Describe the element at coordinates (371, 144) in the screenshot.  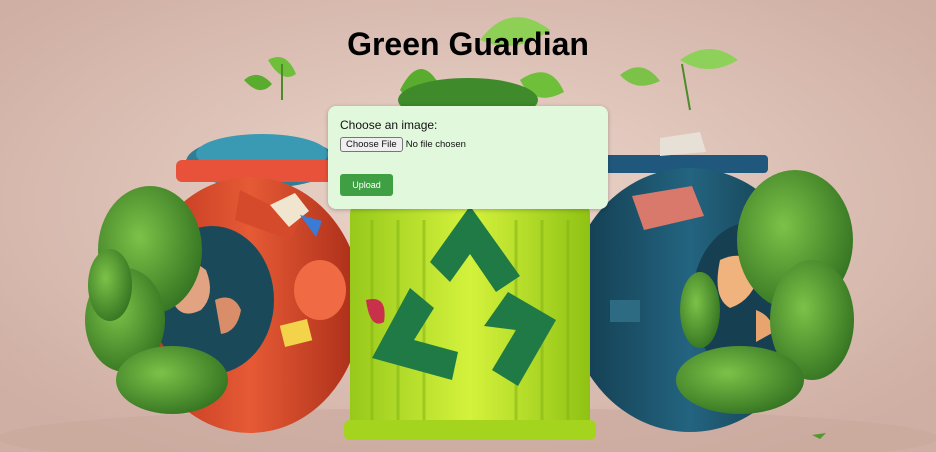
I see `choose-file-button: Choose File` at that location.